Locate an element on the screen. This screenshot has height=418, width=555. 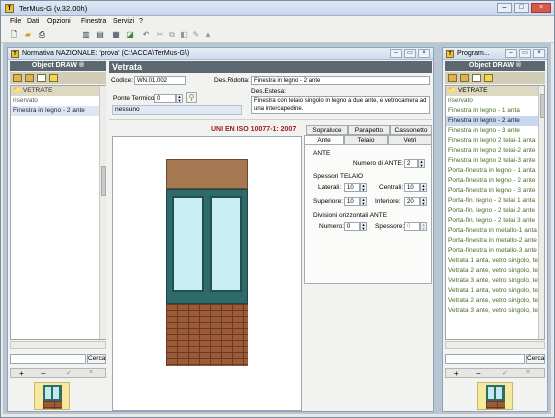
menu-file: File is located at coordinates (15, 21).